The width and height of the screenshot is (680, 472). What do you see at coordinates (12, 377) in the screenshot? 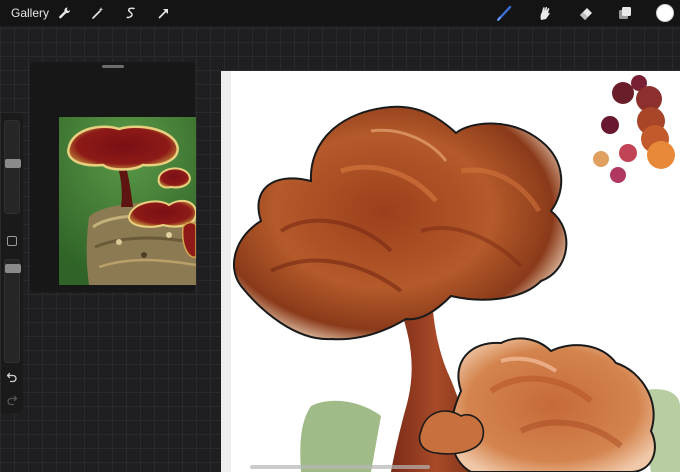
I see `undo-icon` at bounding box center [12, 377].